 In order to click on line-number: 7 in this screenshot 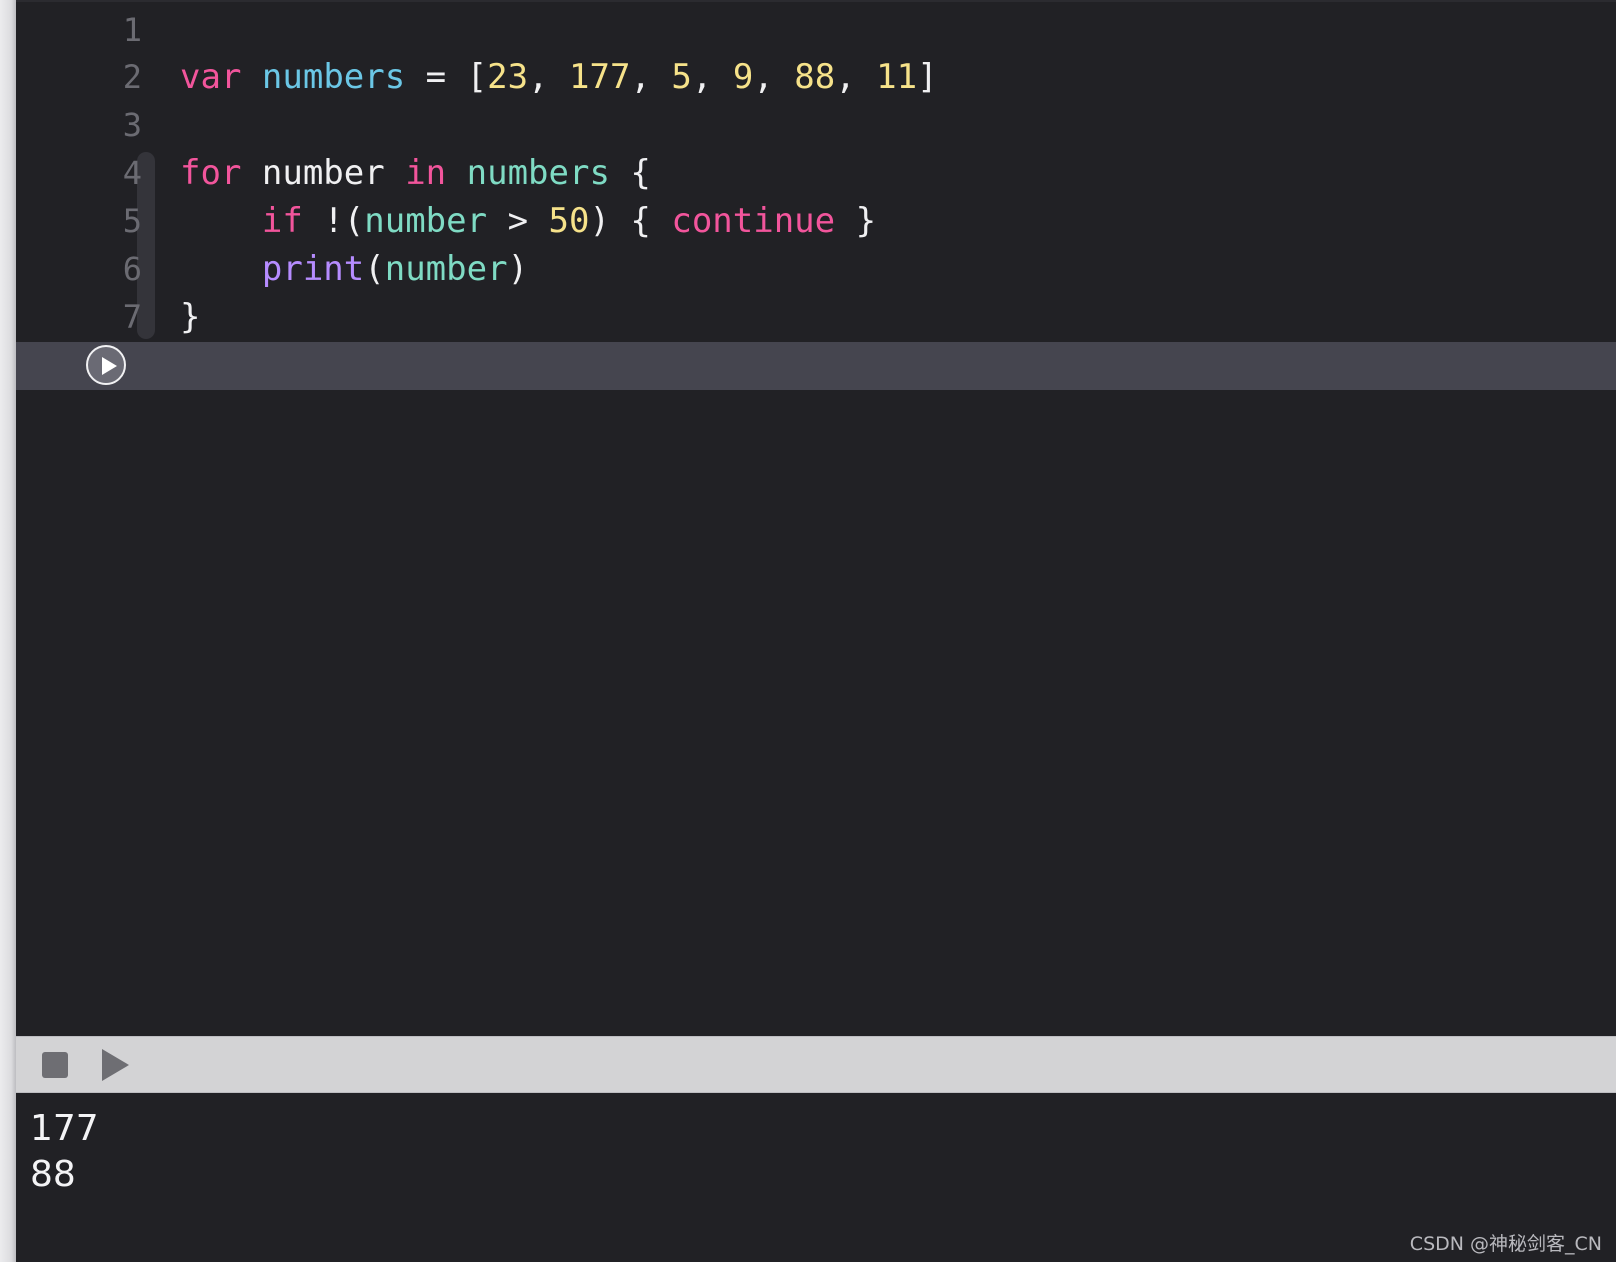, I will do `click(132, 317)`.